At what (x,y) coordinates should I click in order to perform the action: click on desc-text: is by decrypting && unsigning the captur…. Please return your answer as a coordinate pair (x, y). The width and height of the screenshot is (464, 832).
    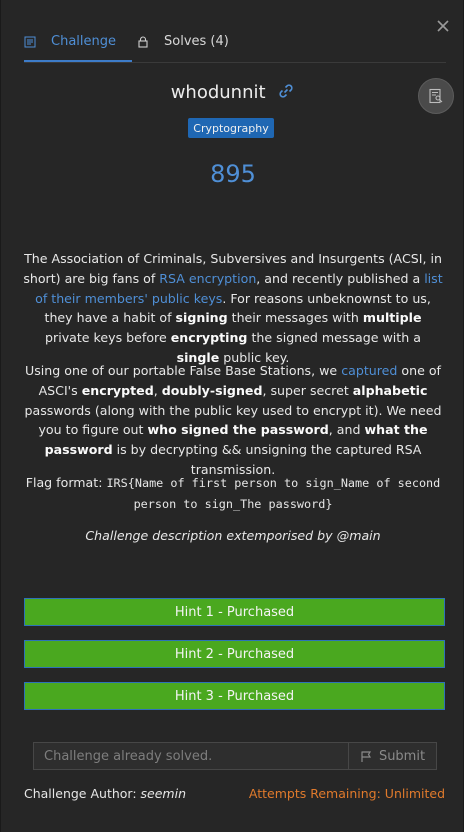
    Looking at the image, I should click on (267, 459).